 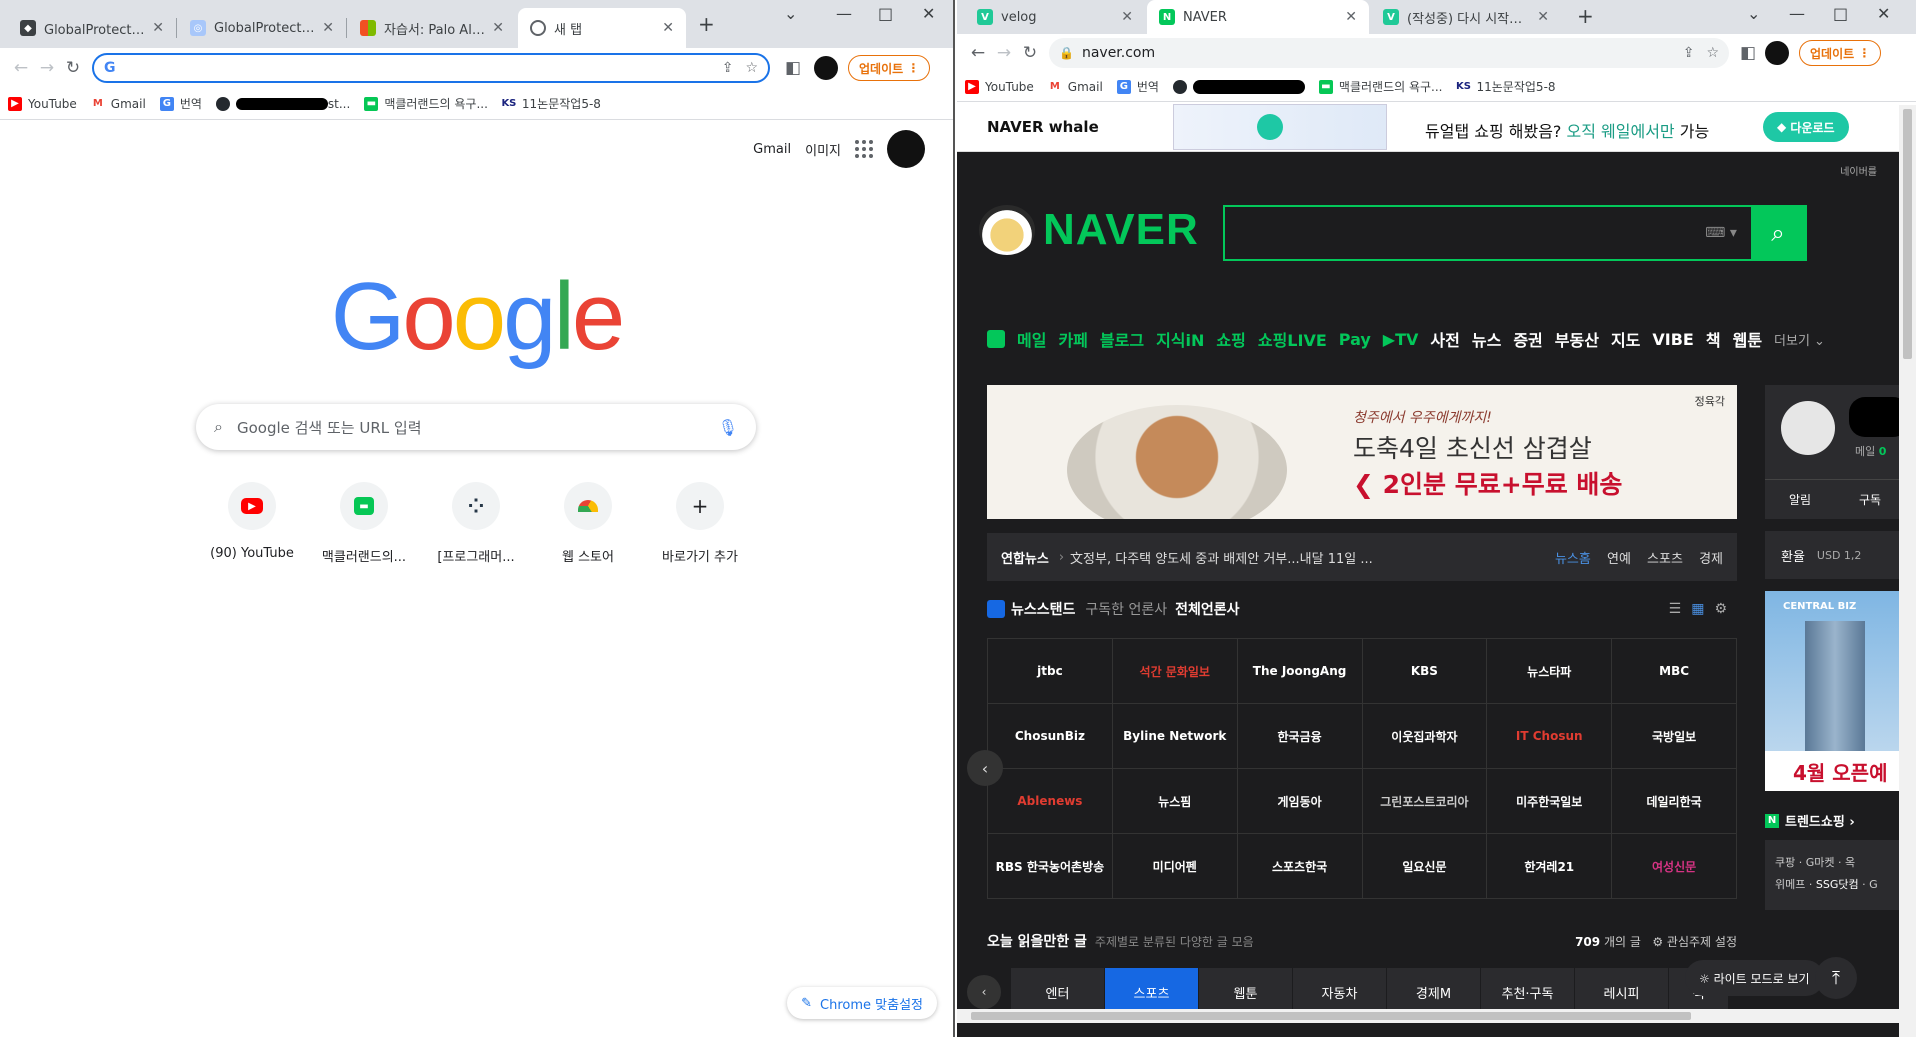 What do you see at coordinates (602, 28) in the screenshot?
I see `tab-new-tab: 새 탭 ✕` at bounding box center [602, 28].